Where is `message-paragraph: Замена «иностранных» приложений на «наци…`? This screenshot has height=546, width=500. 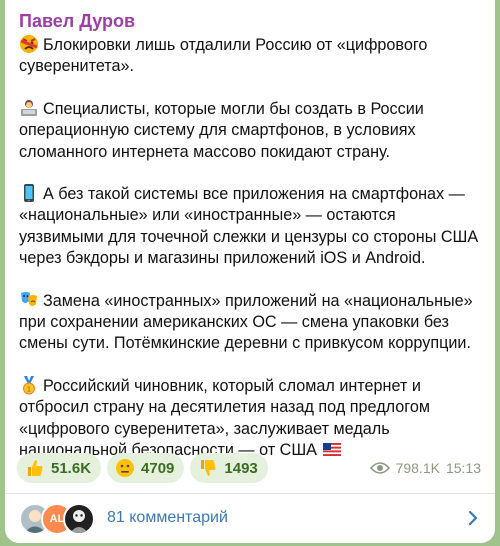 message-paragraph: Замена «иностранных» приложений на «наци… is located at coordinates (250, 322).